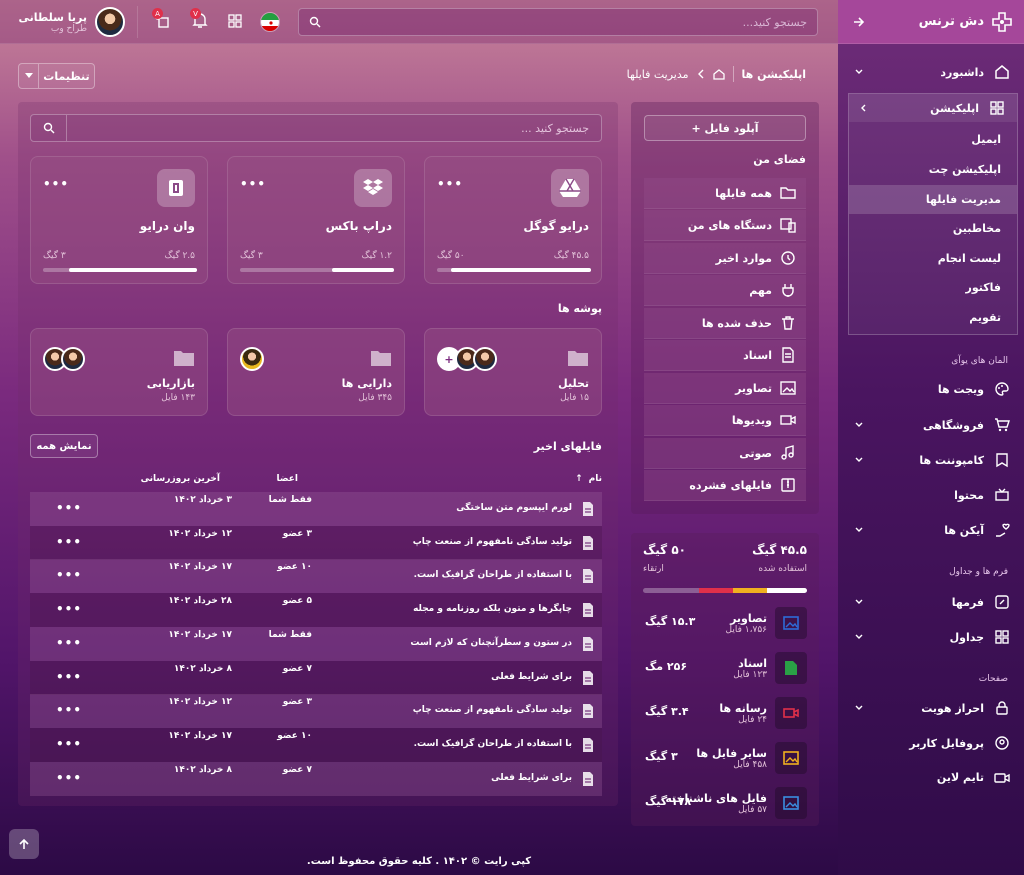 This screenshot has width=1024, height=875. What do you see at coordinates (931, 425) in the screenshot?
I see `sidebar-item-shop: فروشگاهی` at bounding box center [931, 425].